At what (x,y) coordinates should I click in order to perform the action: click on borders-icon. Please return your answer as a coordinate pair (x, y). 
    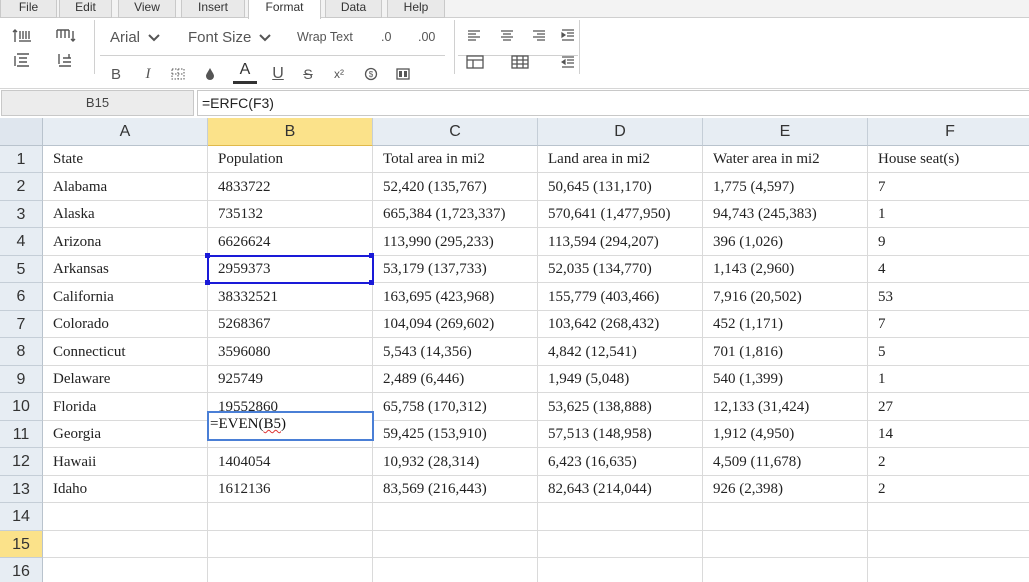
    Looking at the image, I should click on (178, 74).